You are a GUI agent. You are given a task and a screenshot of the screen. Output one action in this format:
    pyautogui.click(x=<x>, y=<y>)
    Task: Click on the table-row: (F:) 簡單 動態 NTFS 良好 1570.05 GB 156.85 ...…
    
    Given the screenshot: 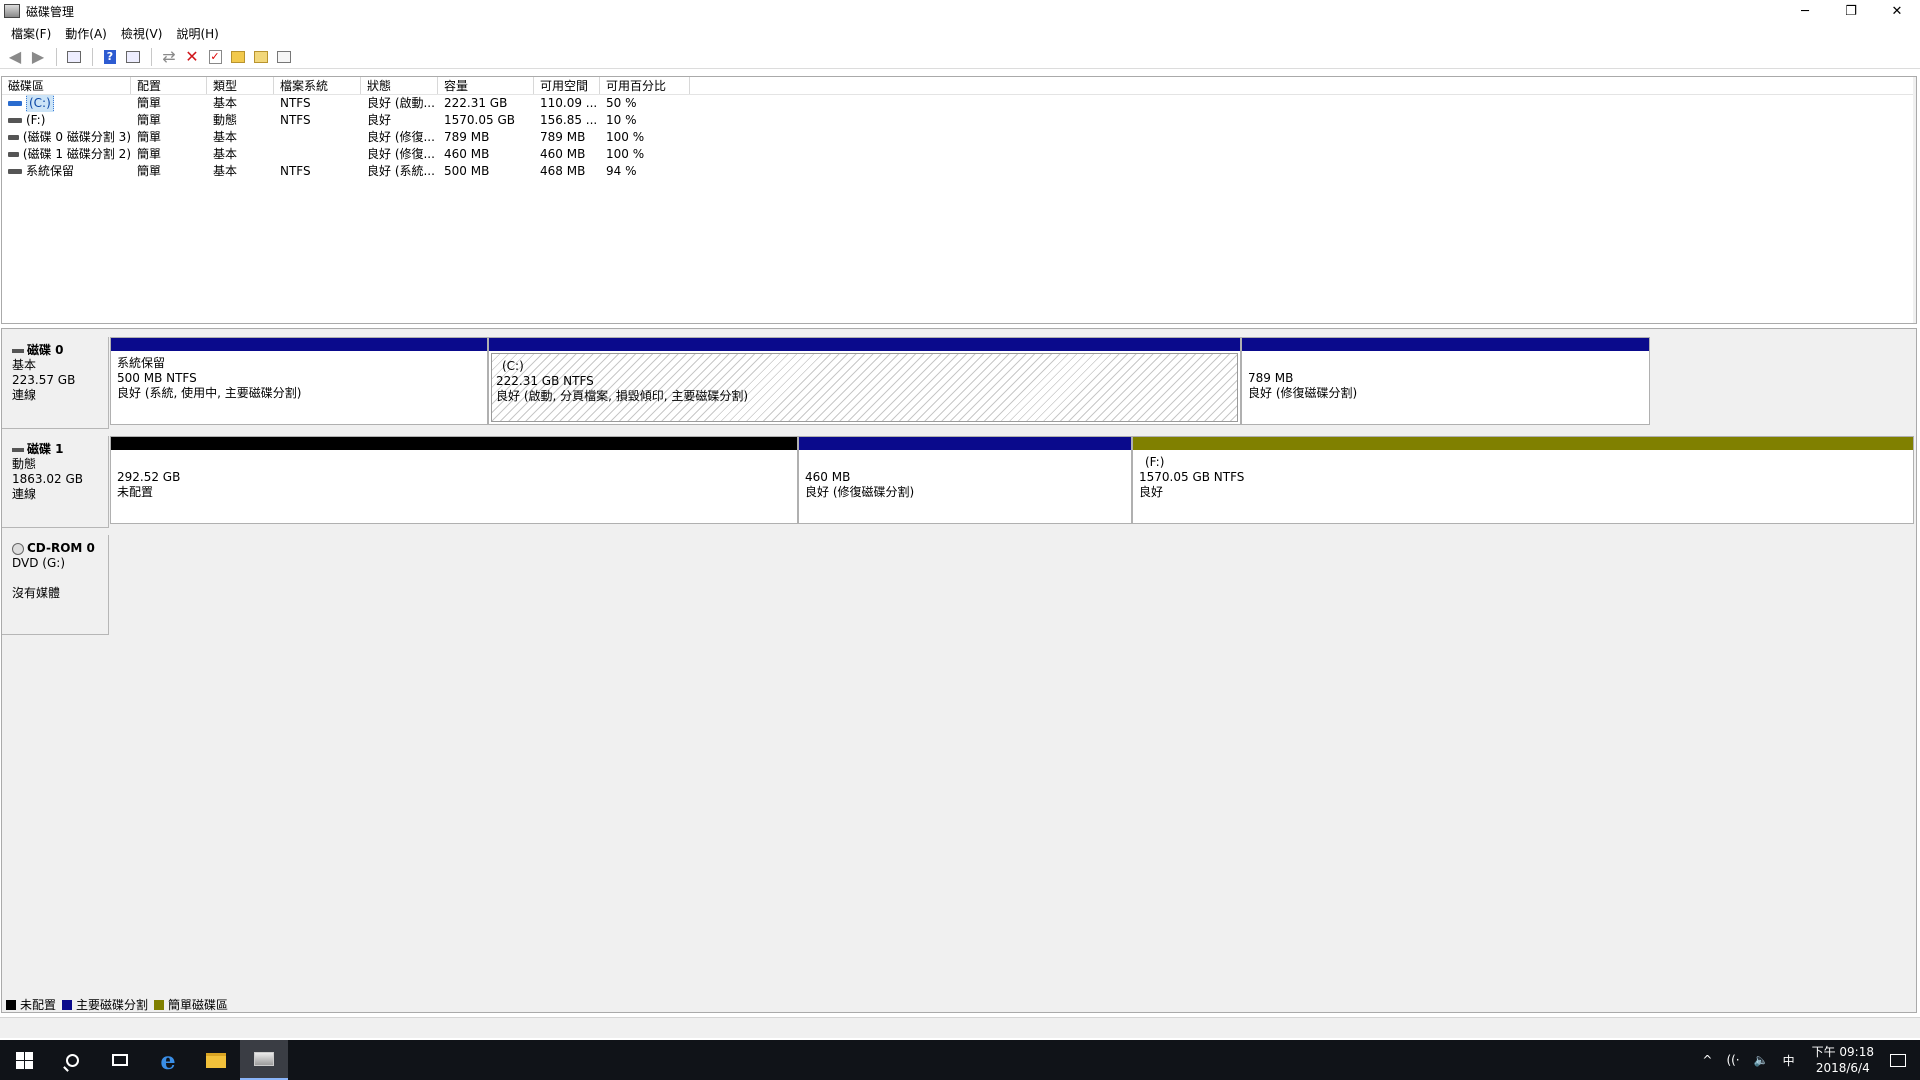 What is the action you would take?
    pyautogui.click(x=959, y=120)
    